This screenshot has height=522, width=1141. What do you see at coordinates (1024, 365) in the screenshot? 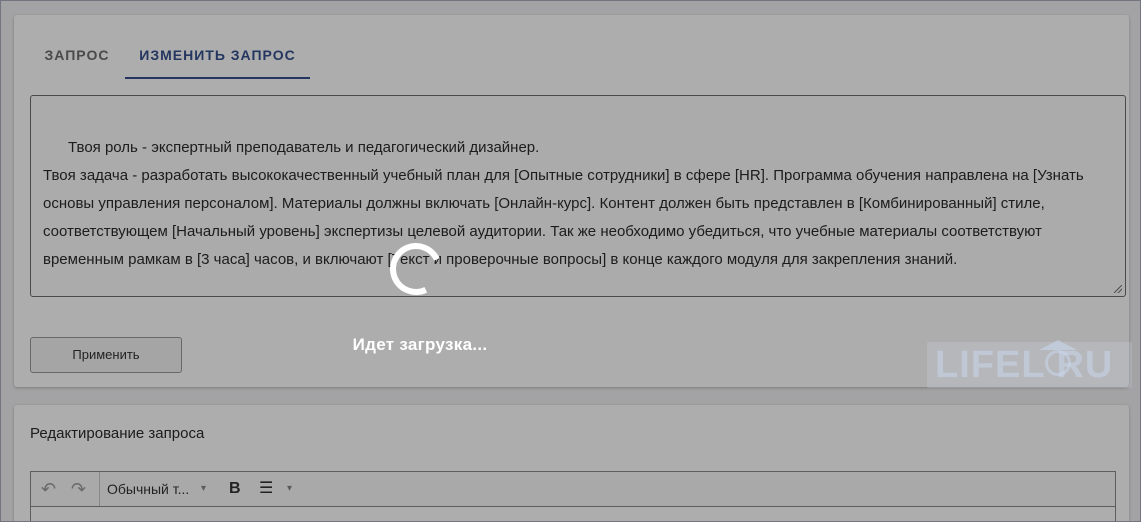
I see `watermark-text: LIFEL RU` at bounding box center [1024, 365].